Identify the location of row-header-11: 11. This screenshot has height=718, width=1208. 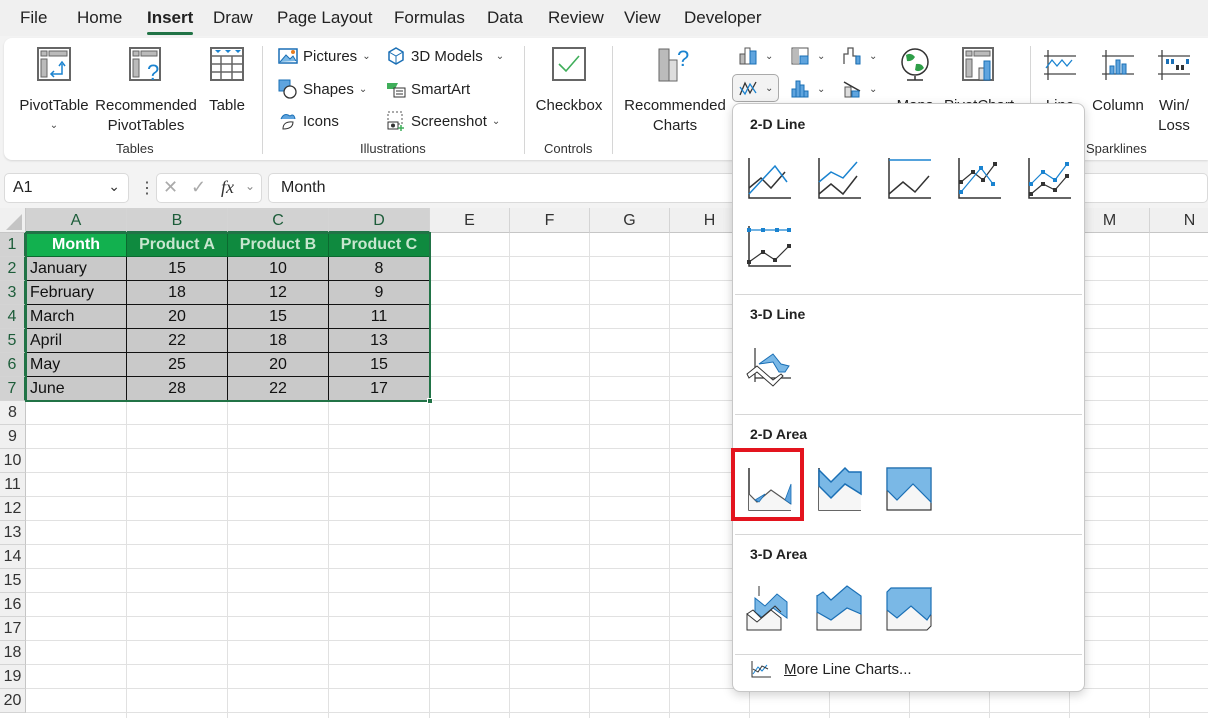
(13, 485).